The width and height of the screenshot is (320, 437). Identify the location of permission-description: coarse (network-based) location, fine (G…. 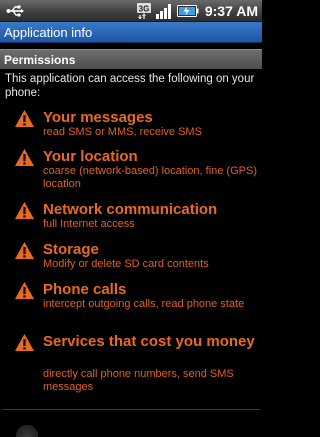
(150, 177).